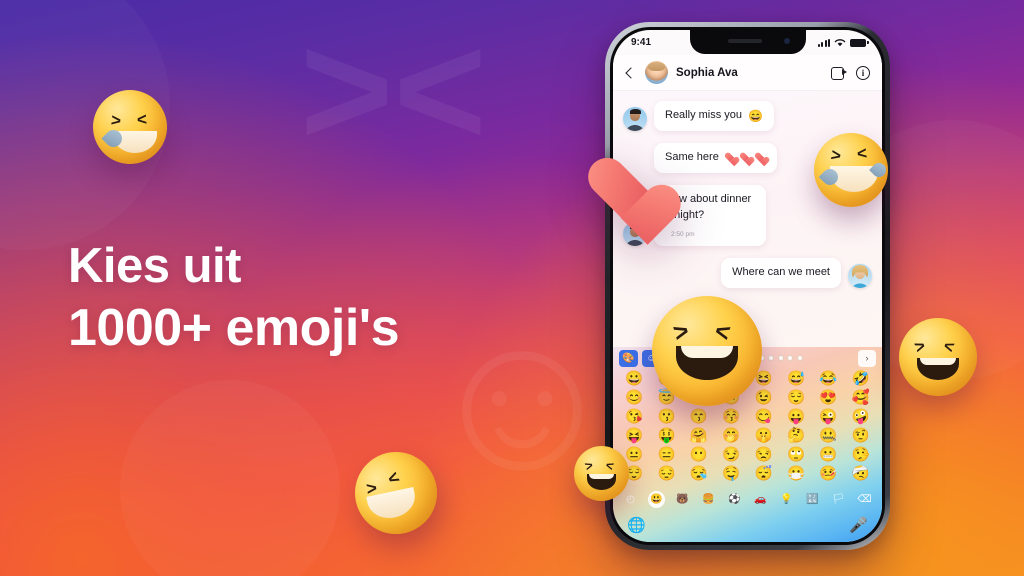 This screenshot has width=1024, height=576. What do you see at coordinates (861, 474) in the screenshot?
I see `emoji-key: 🤕` at bounding box center [861, 474].